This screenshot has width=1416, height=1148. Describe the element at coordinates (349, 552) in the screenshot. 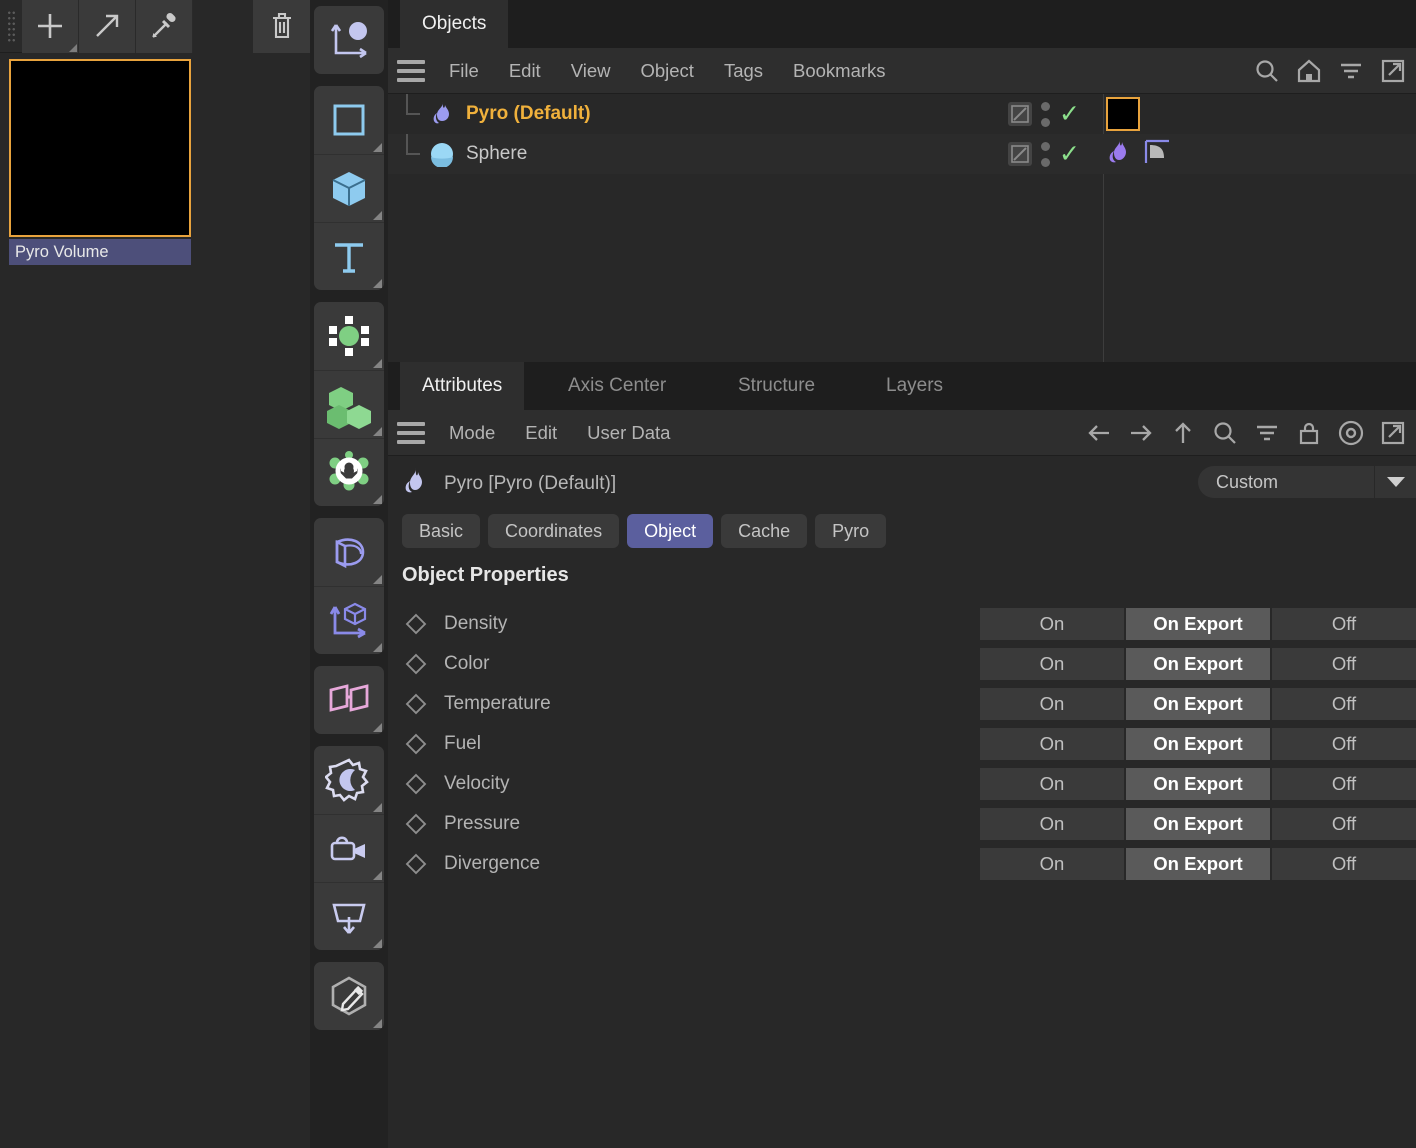

I see `deformer-icon` at that location.